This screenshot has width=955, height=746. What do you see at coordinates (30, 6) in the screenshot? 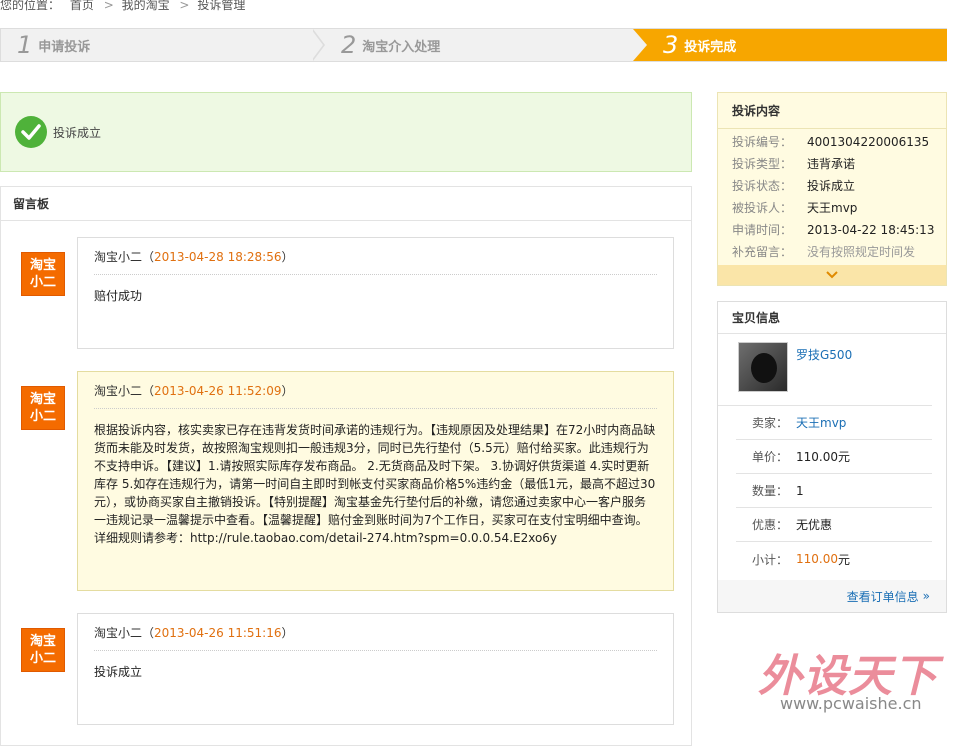
I see `breadcrumb-prefix: 您的位置：` at bounding box center [30, 6].